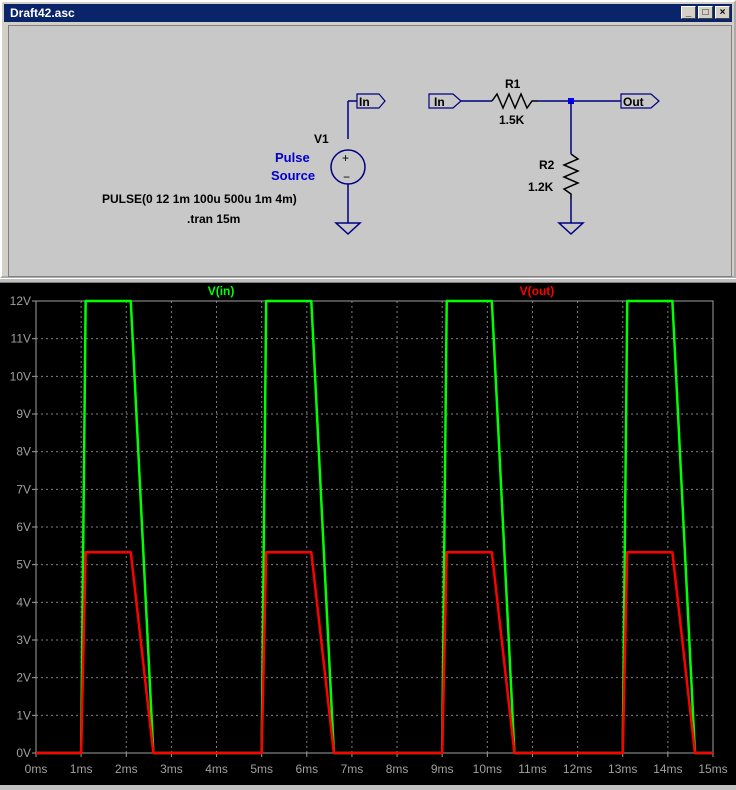  Describe the element at coordinates (23, 565) in the screenshot. I see `y-tick-label: 5V` at that location.